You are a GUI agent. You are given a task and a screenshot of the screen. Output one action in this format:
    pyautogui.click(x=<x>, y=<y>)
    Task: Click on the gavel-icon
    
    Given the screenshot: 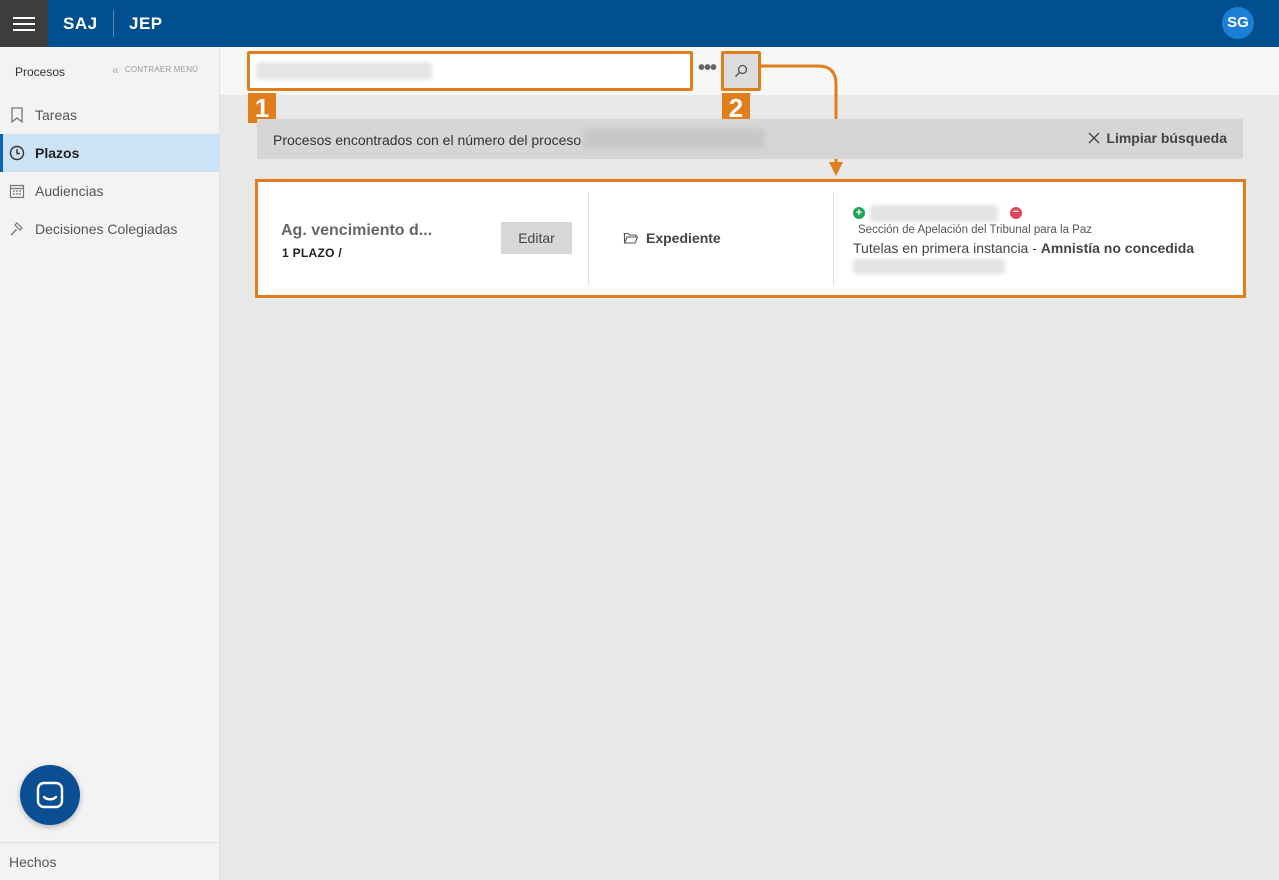 What is the action you would take?
    pyautogui.click(x=17, y=229)
    